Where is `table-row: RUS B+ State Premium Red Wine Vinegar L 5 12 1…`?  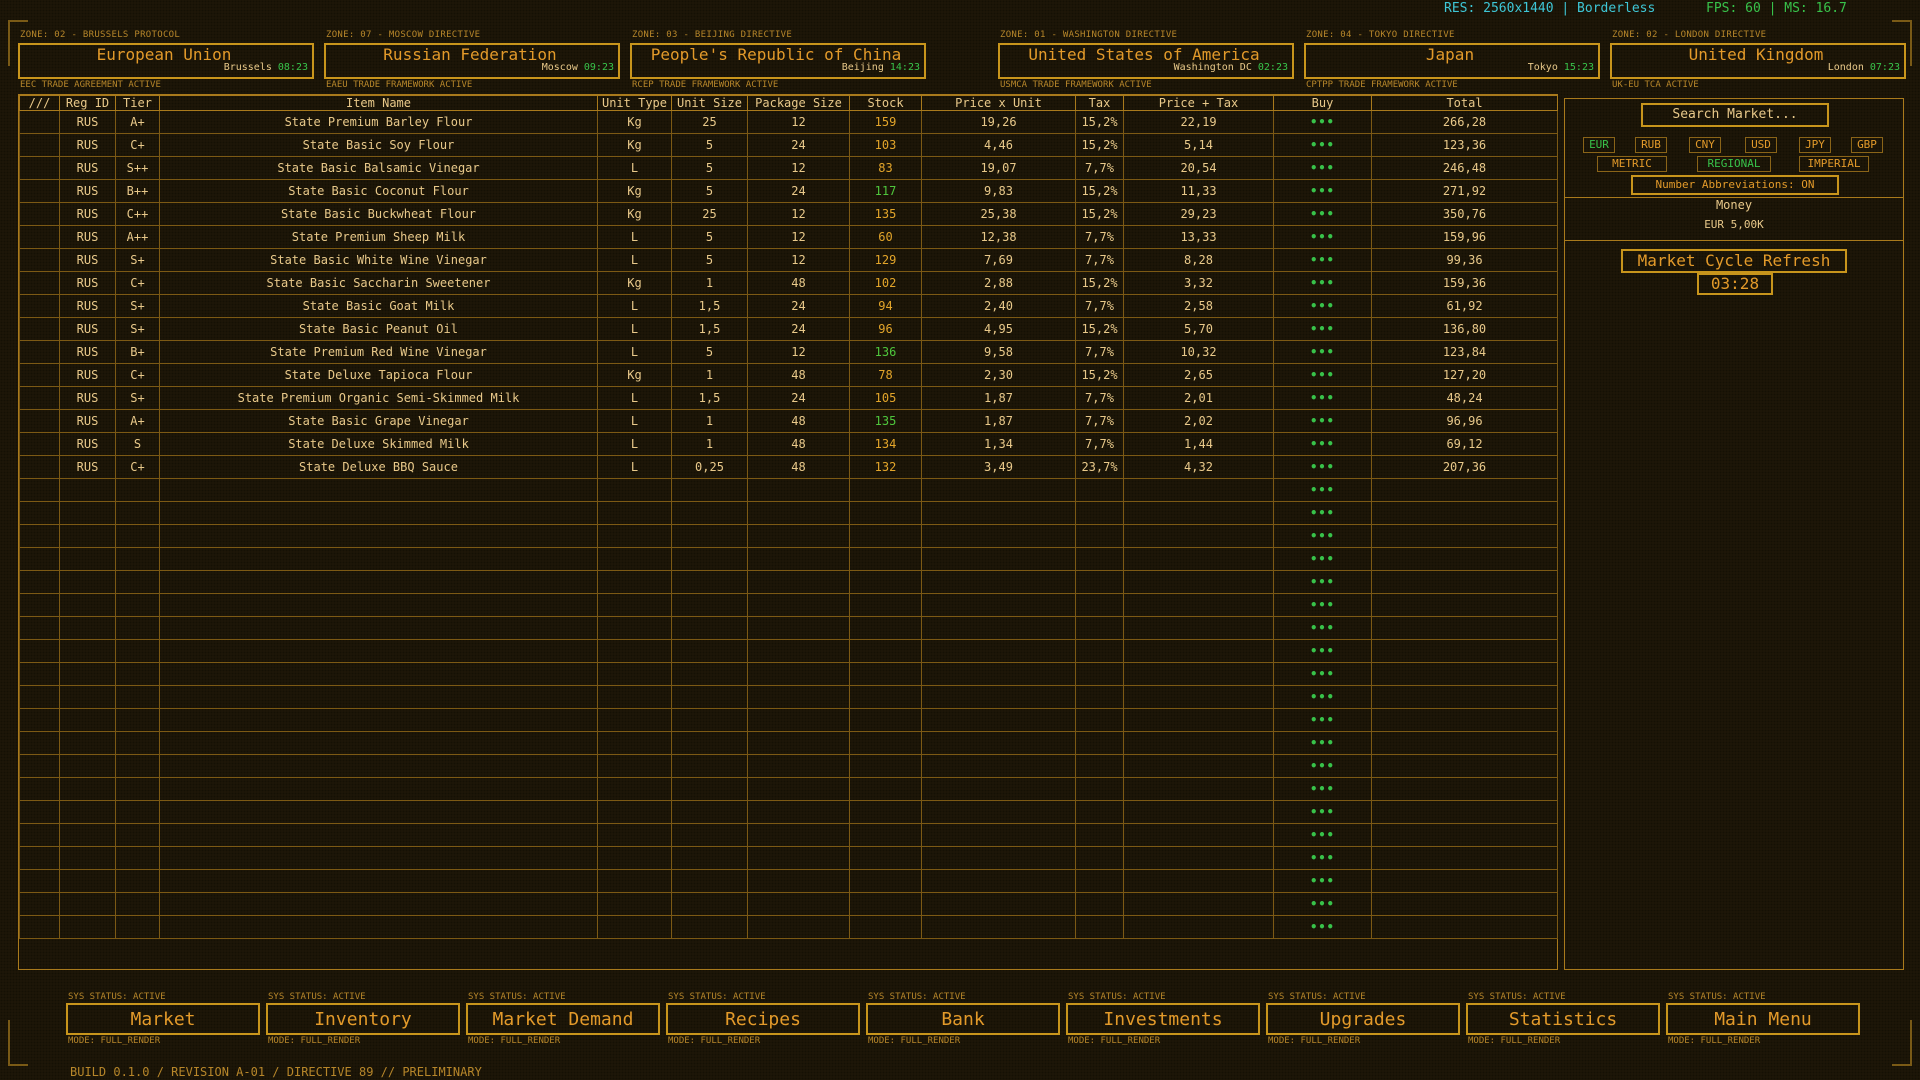 table-row: RUS B+ State Premium Red Wine Vinegar L 5 12 1… is located at coordinates (788, 352).